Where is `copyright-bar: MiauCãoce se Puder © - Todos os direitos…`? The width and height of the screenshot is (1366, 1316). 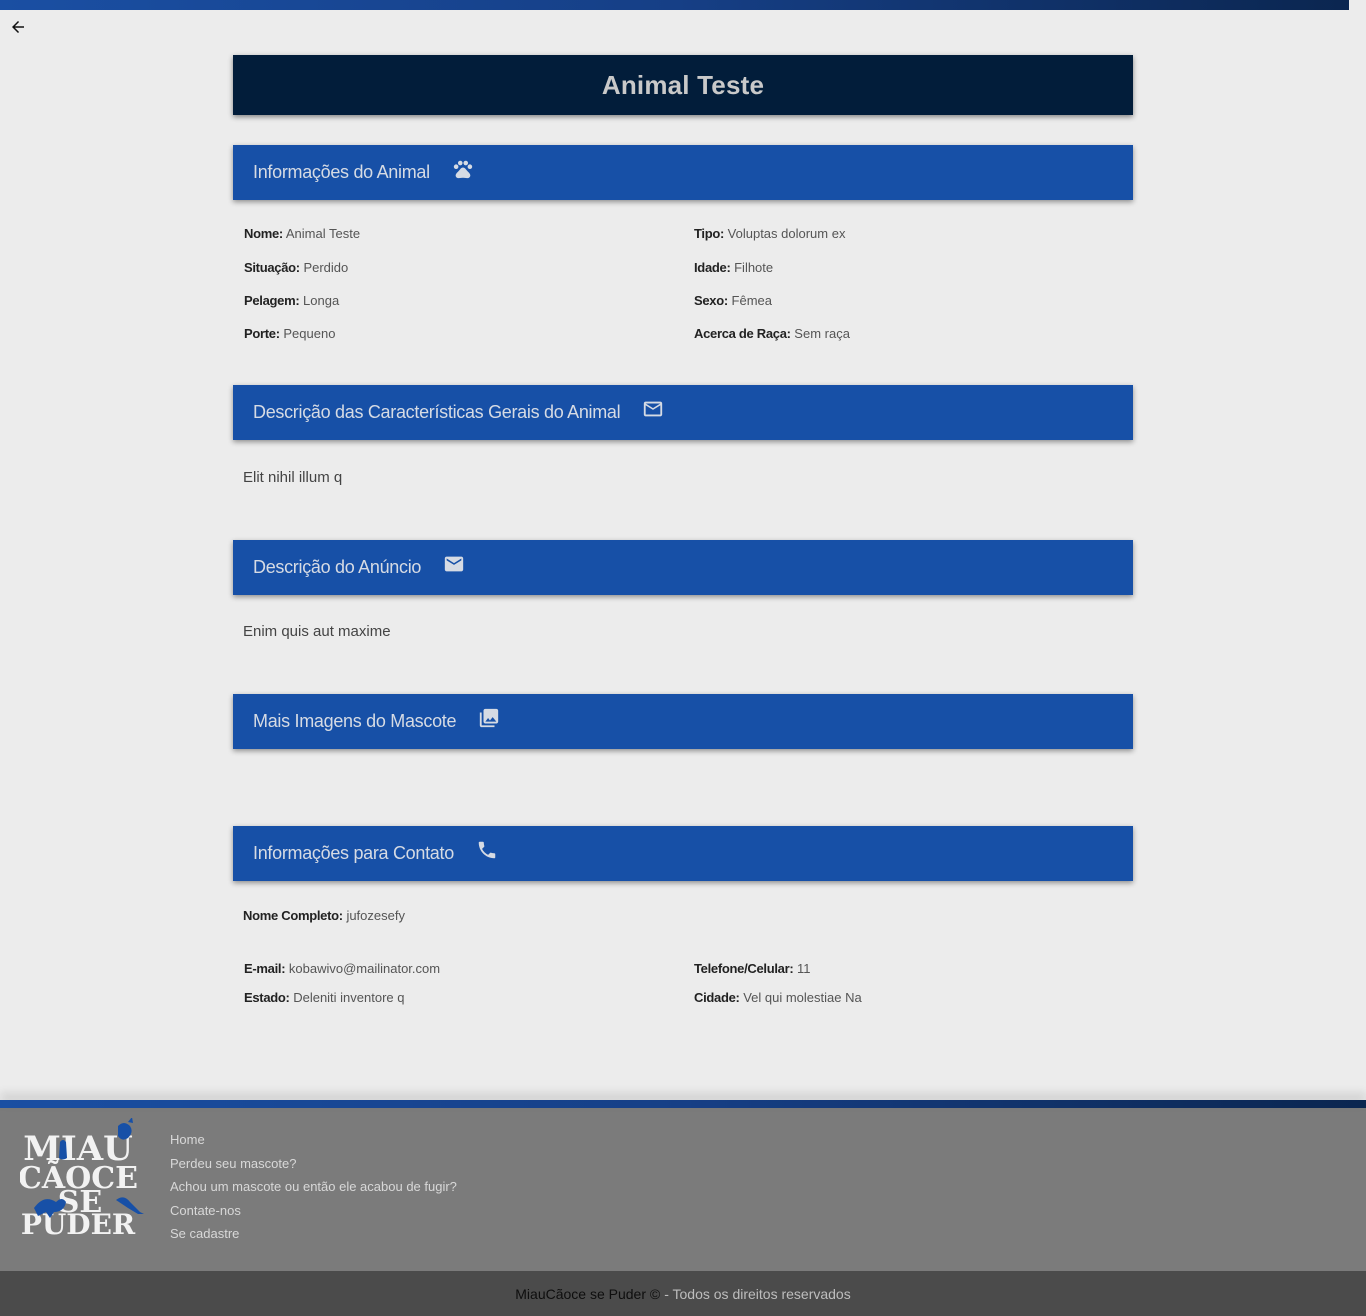 copyright-bar: MiauCãoce se Puder © - Todos os direitos… is located at coordinates (683, 1293).